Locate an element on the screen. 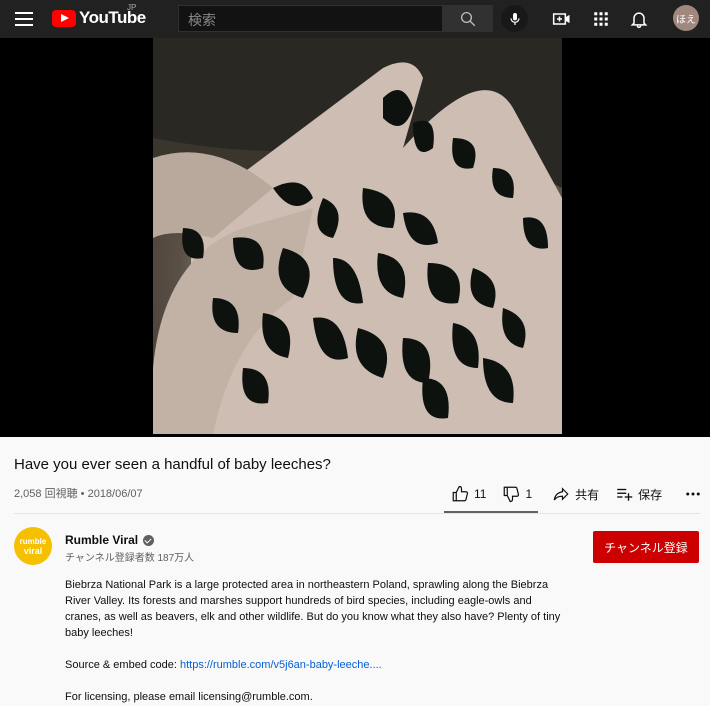 The width and height of the screenshot is (710, 706). youtube-play-icon is located at coordinates (64, 18).